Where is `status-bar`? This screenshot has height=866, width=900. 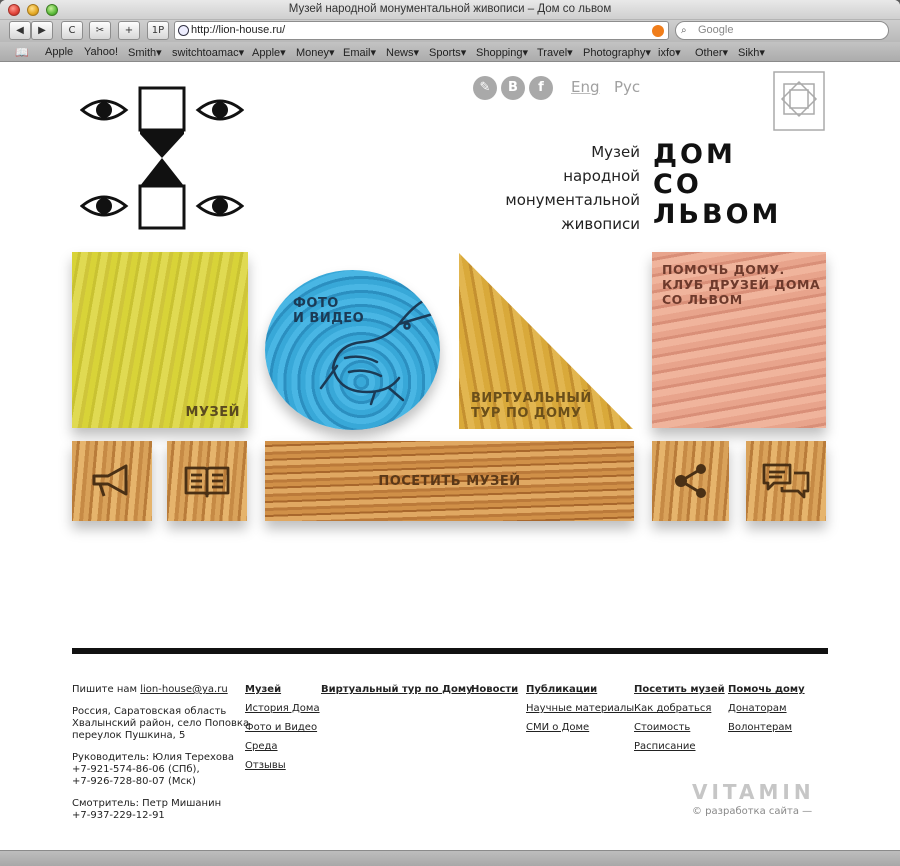
status-bar is located at coordinates (450, 858).